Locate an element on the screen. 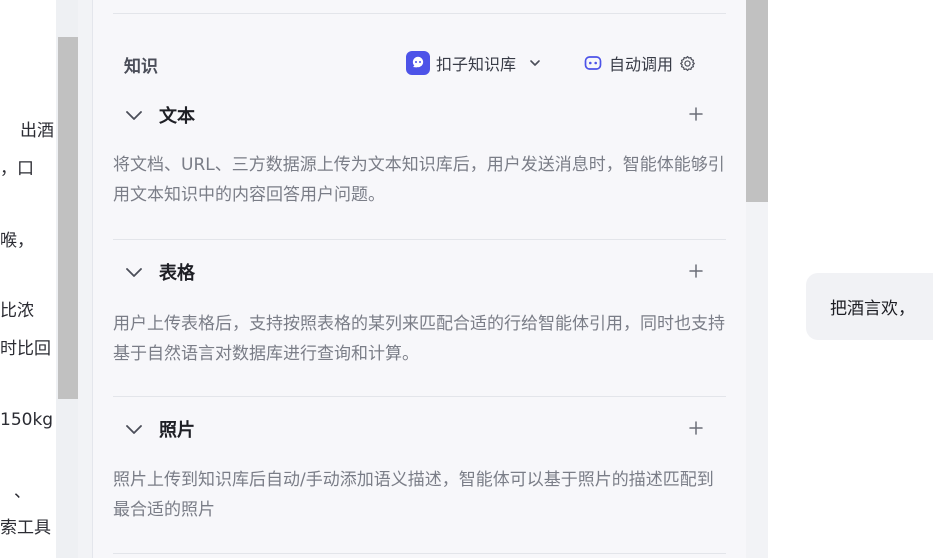 The width and height of the screenshot is (933, 558). section-title: 表格 is located at coordinates (177, 273).